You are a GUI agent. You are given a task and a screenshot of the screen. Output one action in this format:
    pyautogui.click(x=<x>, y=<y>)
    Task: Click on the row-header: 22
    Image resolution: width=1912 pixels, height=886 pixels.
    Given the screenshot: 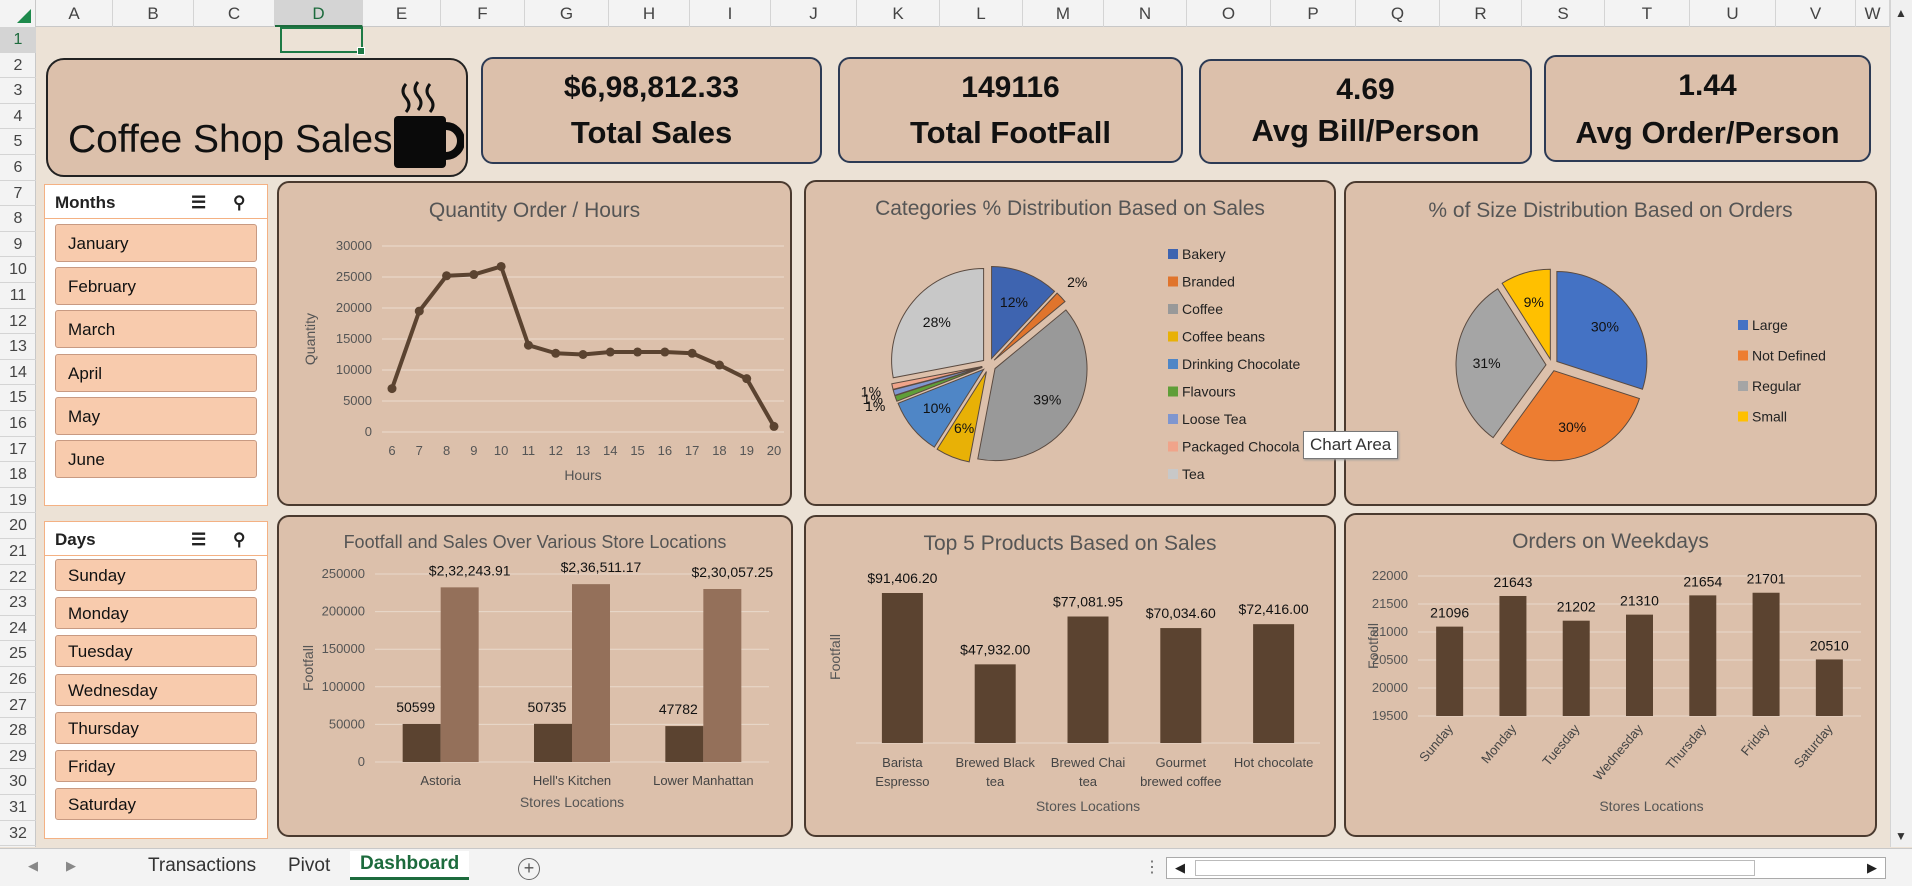 What is the action you would take?
    pyautogui.click(x=18, y=578)
    